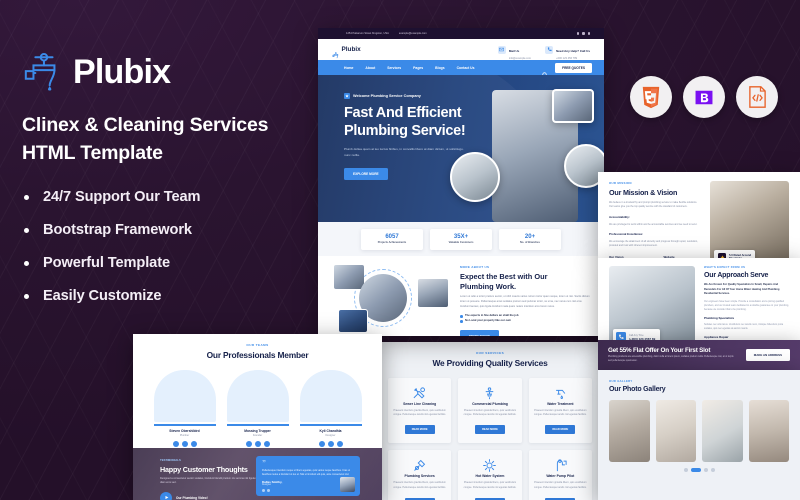 The height and width of the screenshot is (500, 800). Describe the element at coordinates (461, 243) in the screenshot. I see `stat-label: Valuable Customers` at that location.